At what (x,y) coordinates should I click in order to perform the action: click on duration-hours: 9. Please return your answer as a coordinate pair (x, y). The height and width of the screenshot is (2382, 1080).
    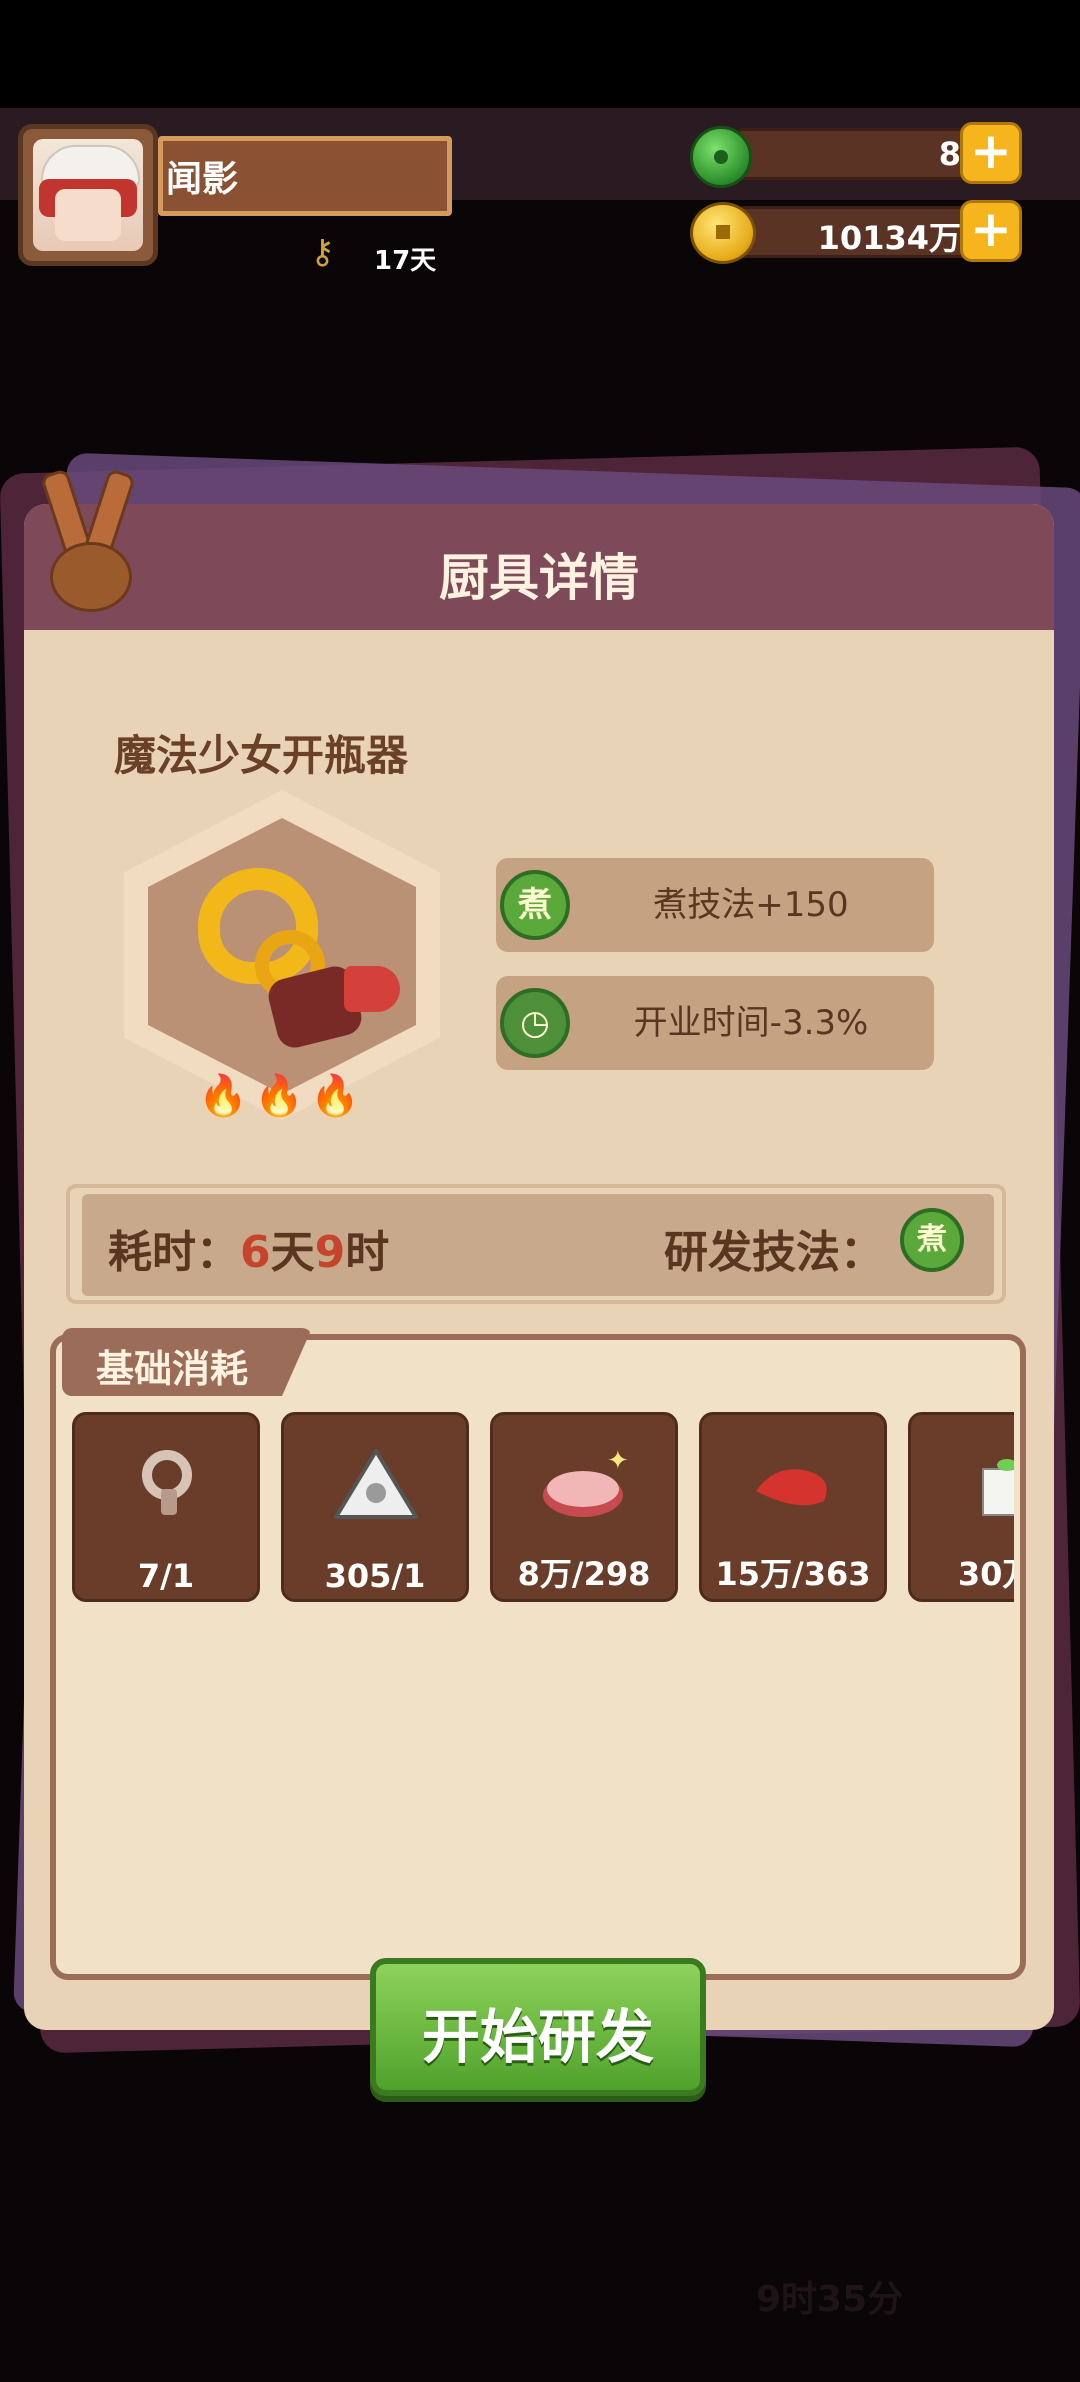
    Looking at the image, I should click on (330, 1252).